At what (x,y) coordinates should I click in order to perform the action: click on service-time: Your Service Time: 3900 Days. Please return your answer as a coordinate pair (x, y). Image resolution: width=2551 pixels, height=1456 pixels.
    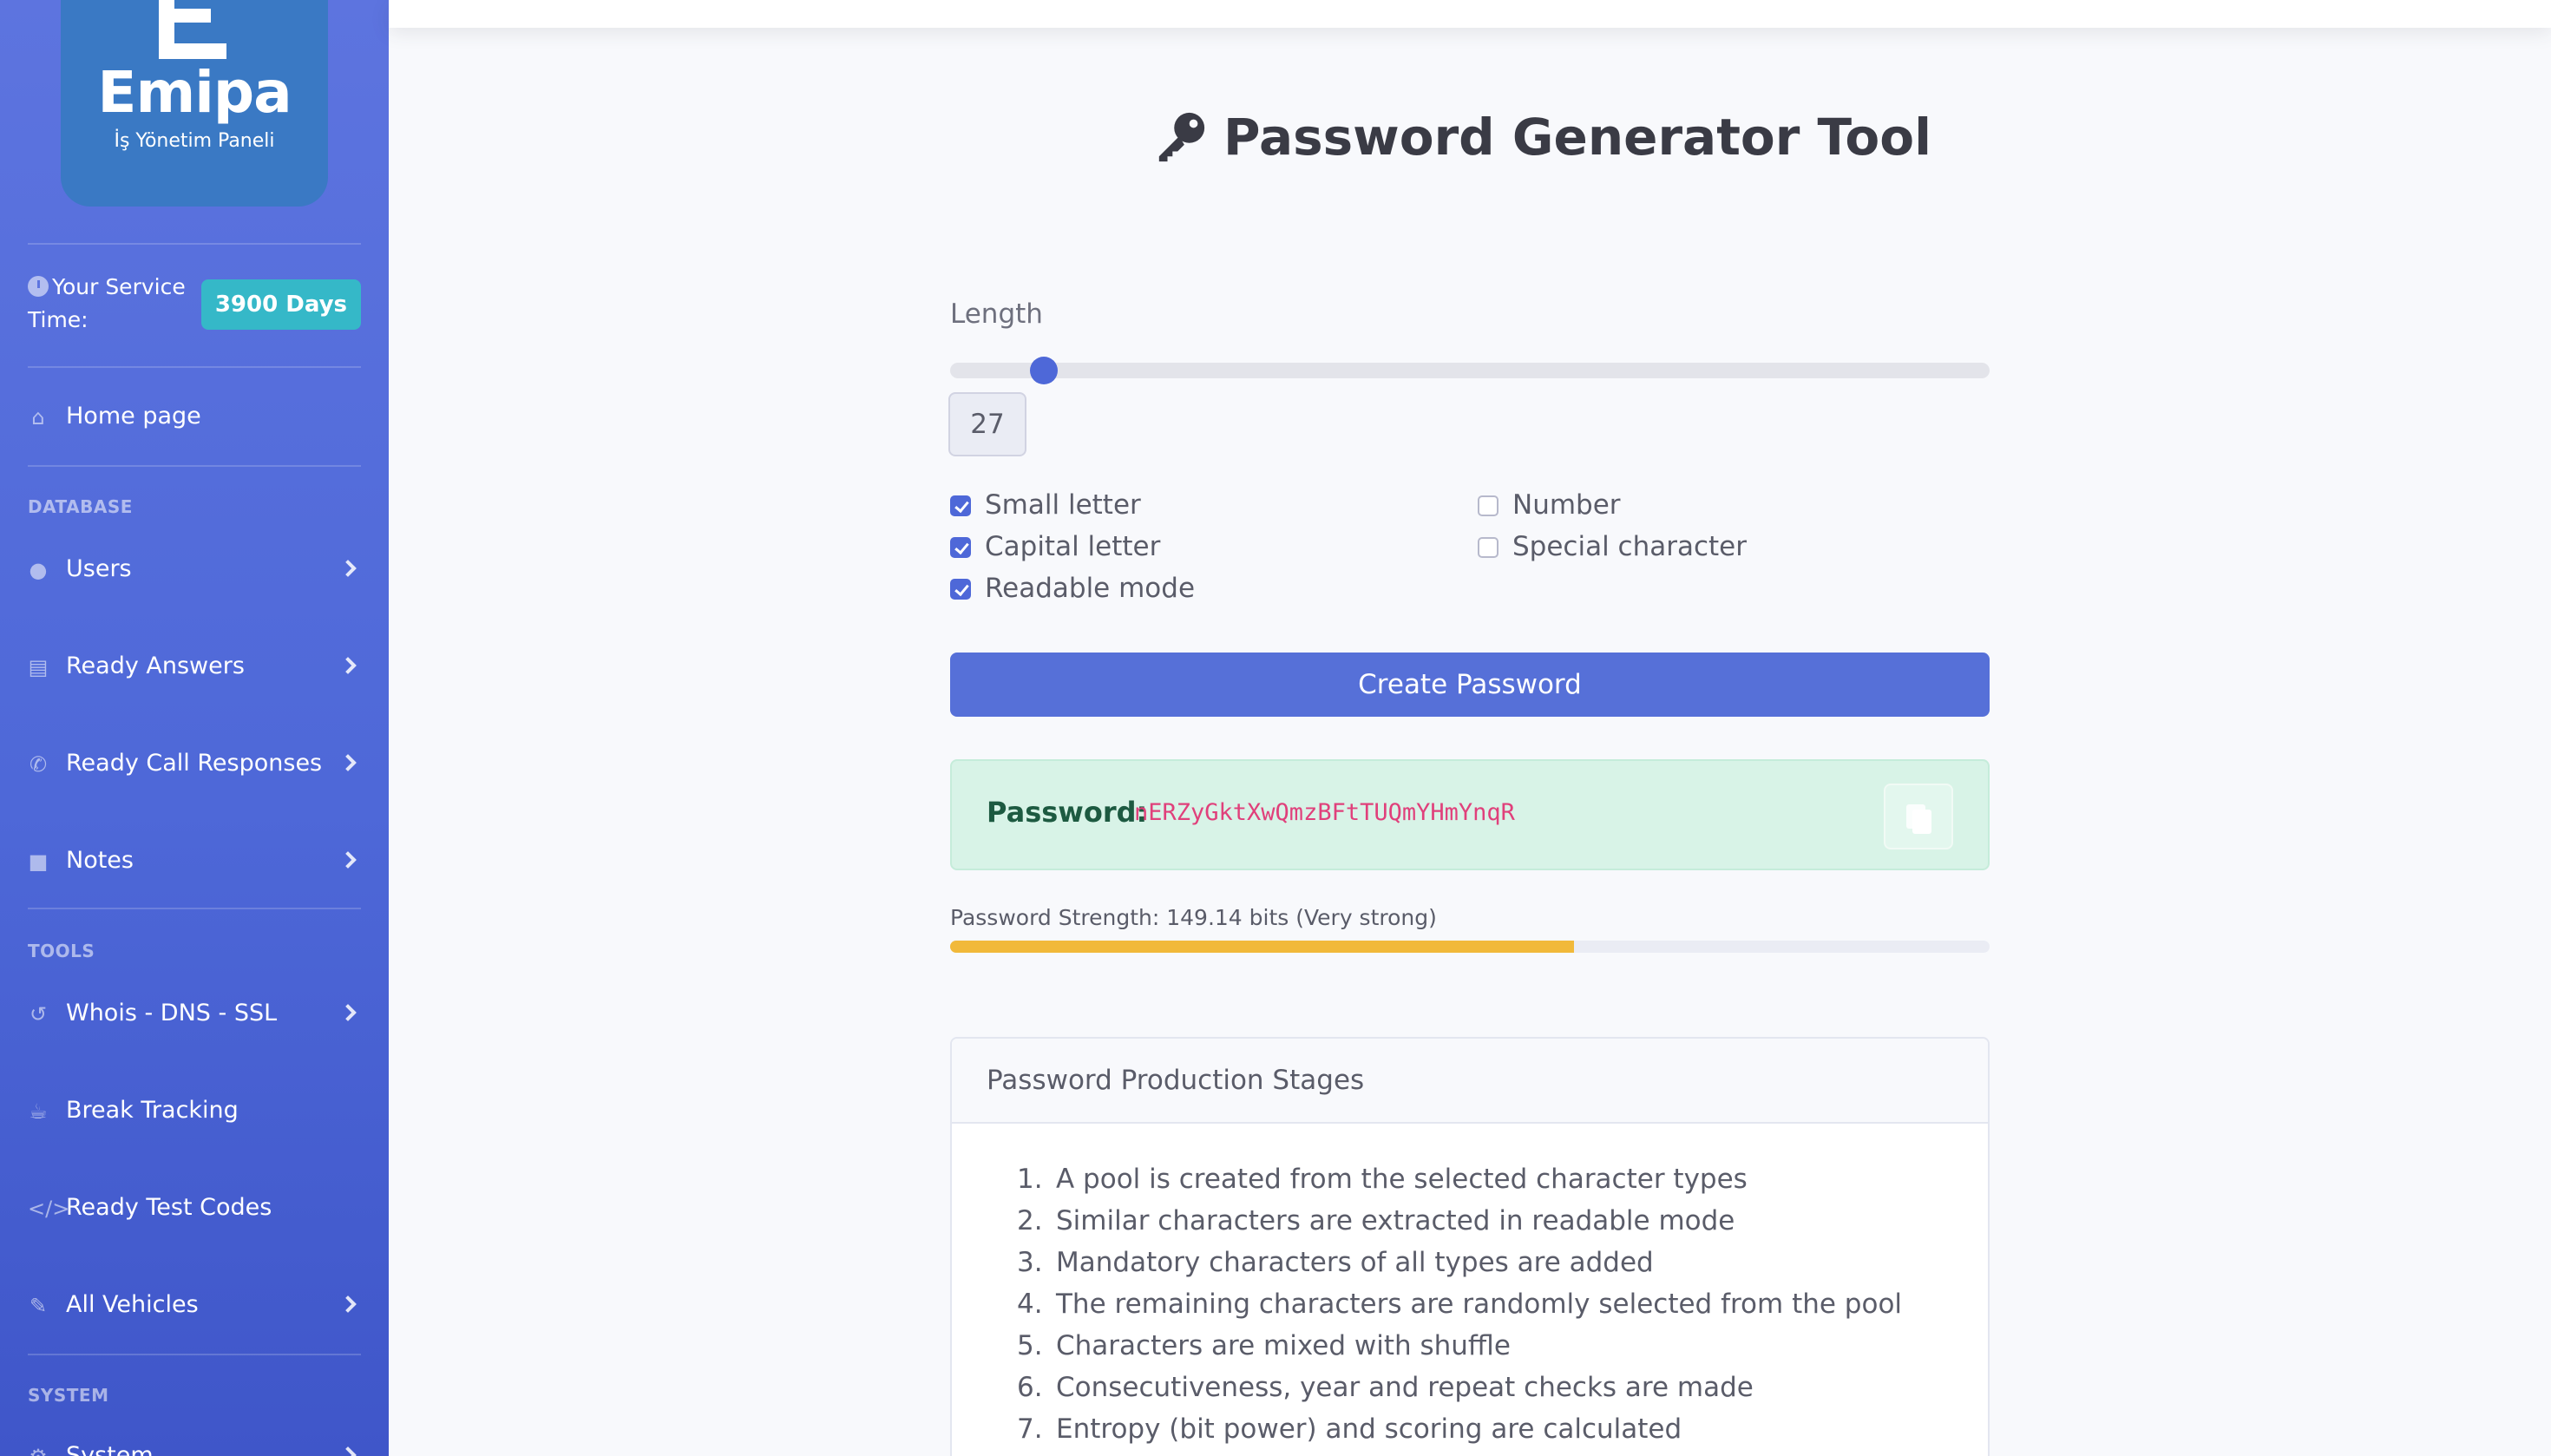
    Looking at the image, I should click on (195, 304).